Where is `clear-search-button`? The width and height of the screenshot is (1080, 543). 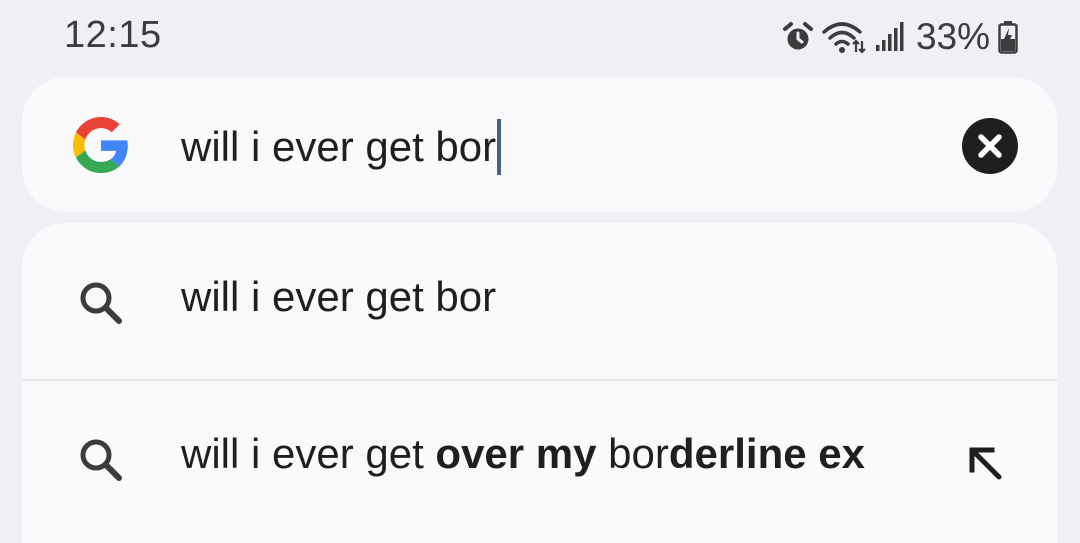 clear-search-button is located at coordinates (990, 146).